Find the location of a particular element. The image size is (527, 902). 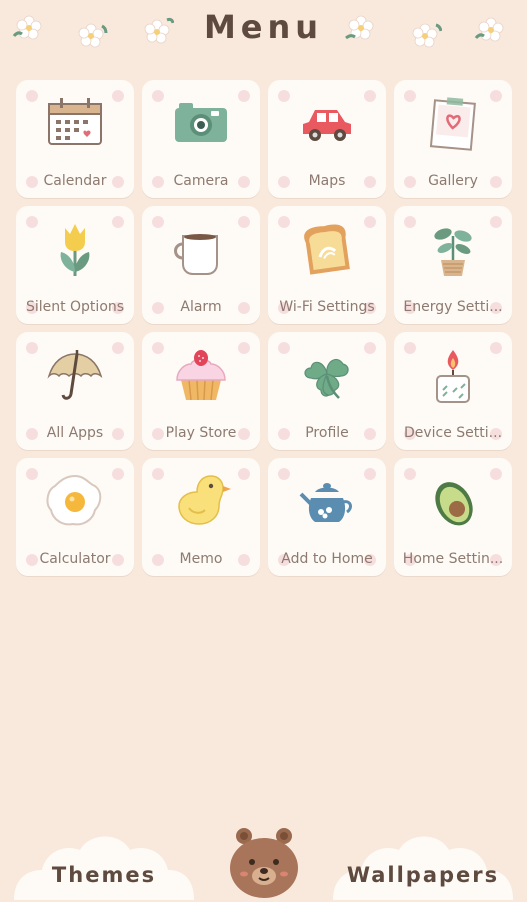

app-label: All Apps is located at coordinates (75, 433).